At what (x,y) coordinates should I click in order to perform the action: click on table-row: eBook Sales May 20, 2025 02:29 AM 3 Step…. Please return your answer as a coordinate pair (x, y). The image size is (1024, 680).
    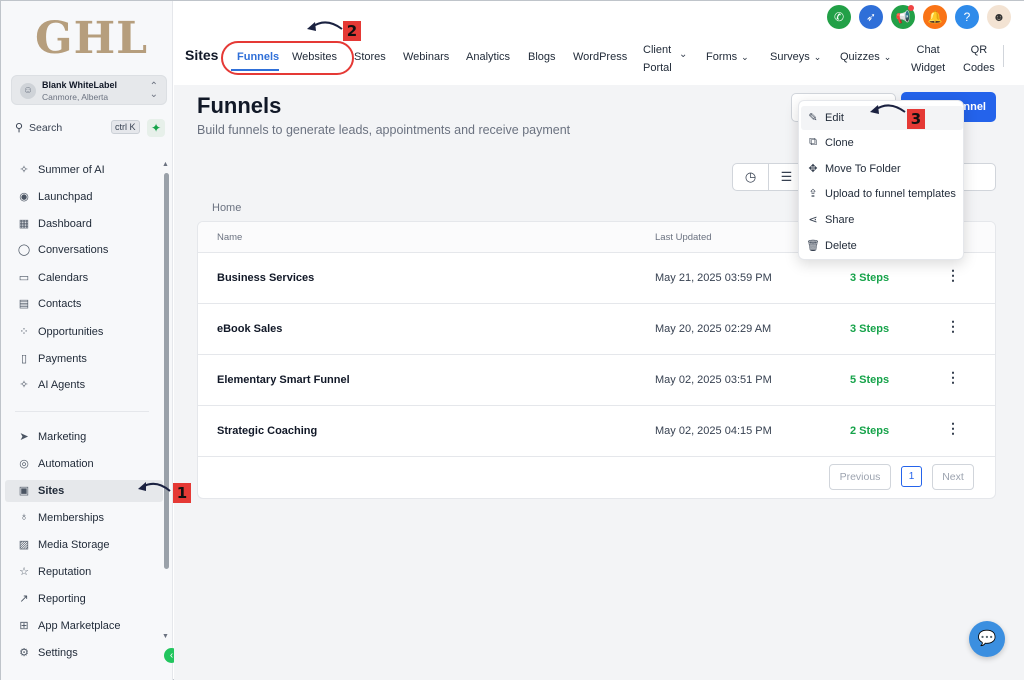
    Looking at the image, I should click on (596, 329).